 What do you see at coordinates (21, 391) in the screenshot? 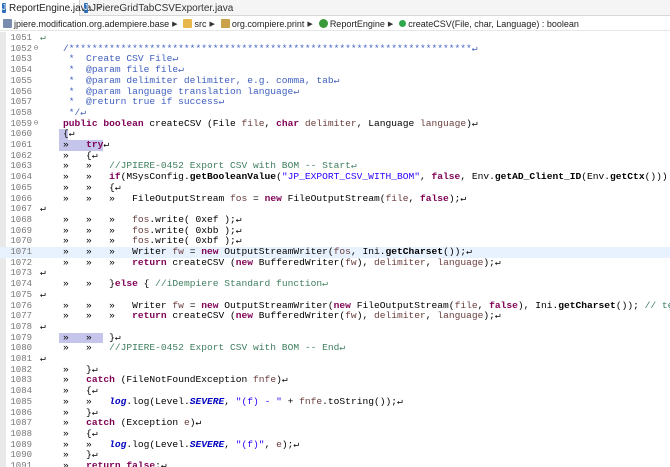
I see `line-number: 1084` at bounding box center [21, 391].